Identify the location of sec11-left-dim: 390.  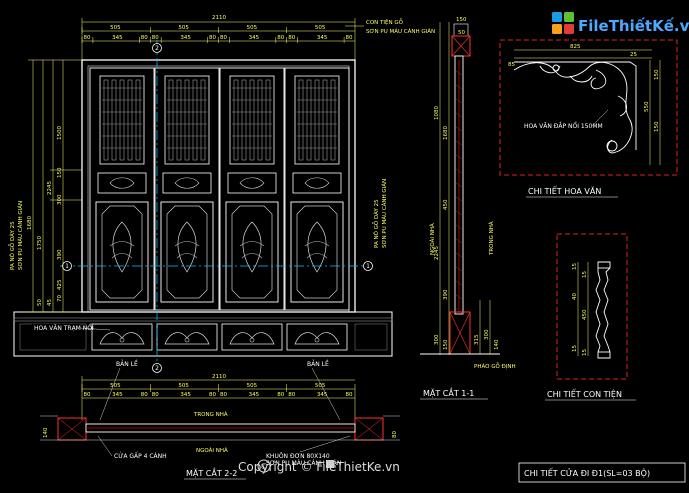
(446, 294).